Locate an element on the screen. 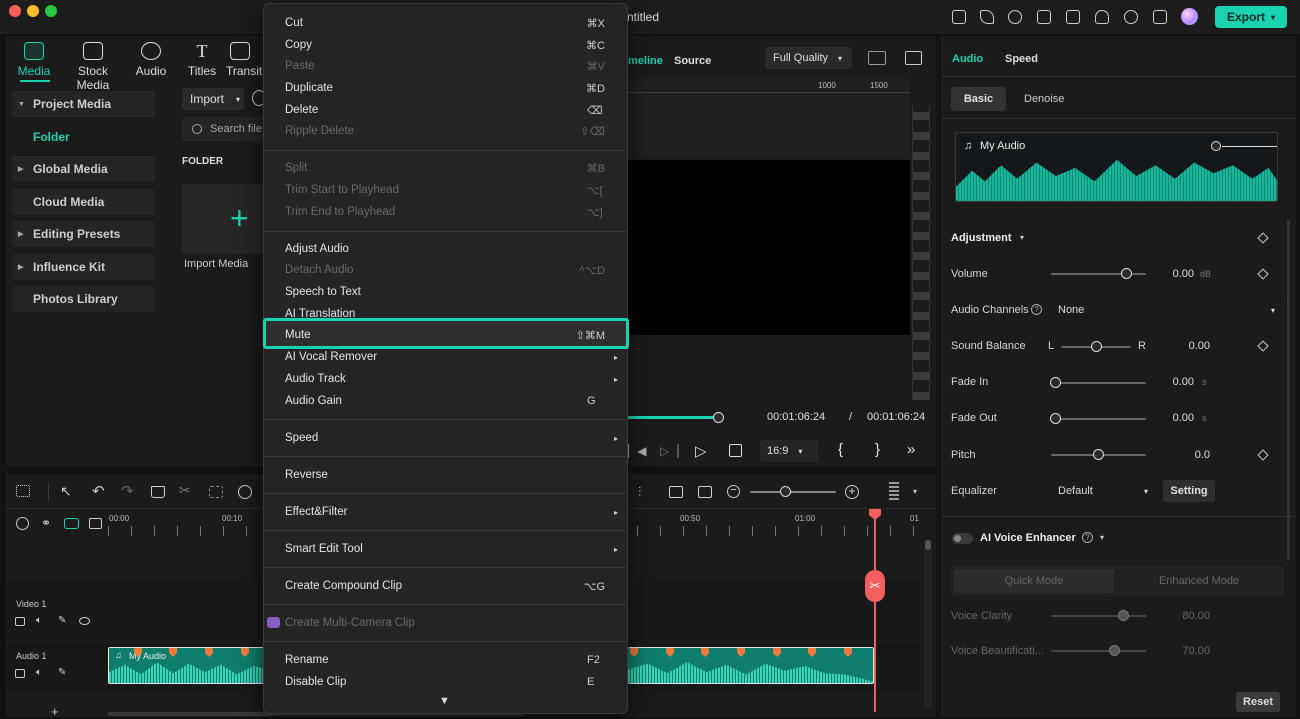 The width and height of the screenshot is (1300, 719). more-arrows-icon: » is located at coordinates (911, 449).